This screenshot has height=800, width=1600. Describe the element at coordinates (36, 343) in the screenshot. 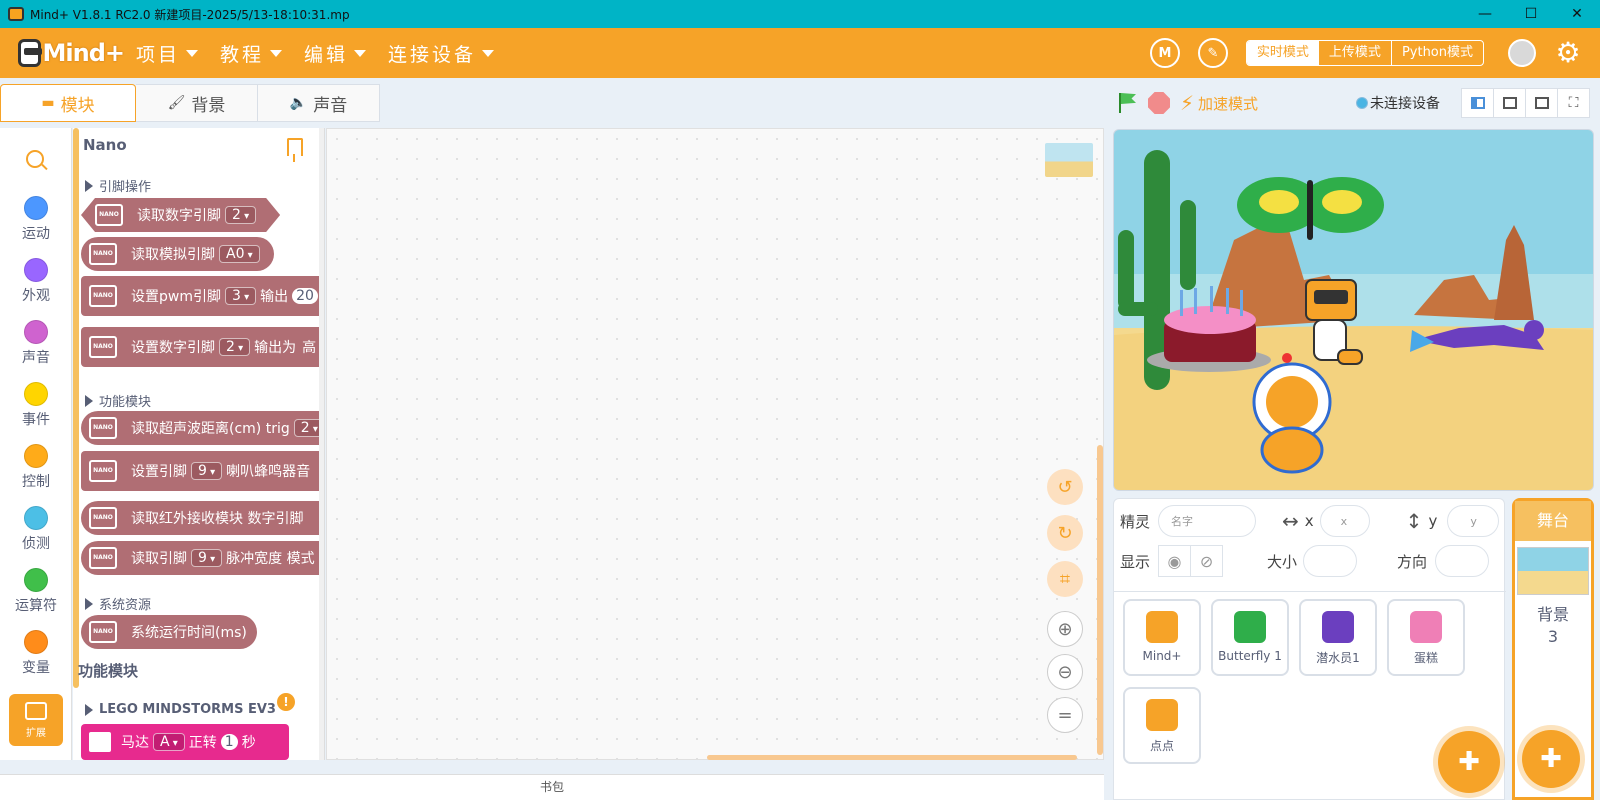

I see `category-sound: 声音` at that location.